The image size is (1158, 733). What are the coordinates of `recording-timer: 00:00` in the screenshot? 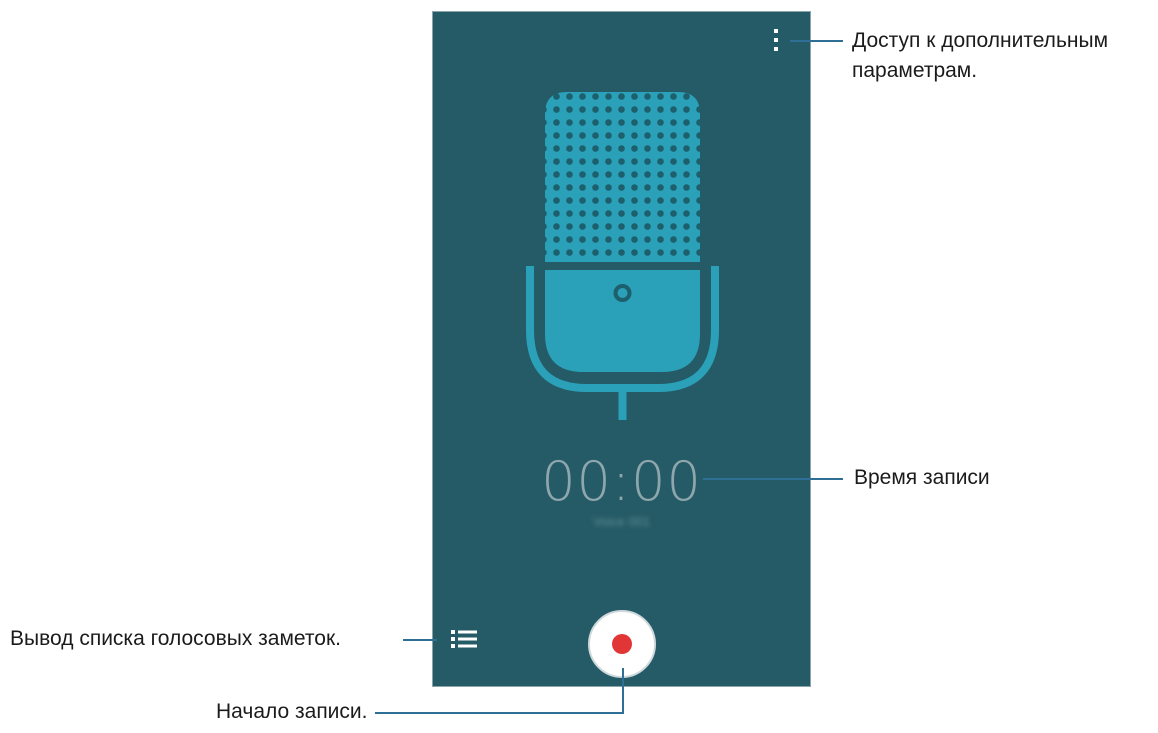 It's located at (621, 481).